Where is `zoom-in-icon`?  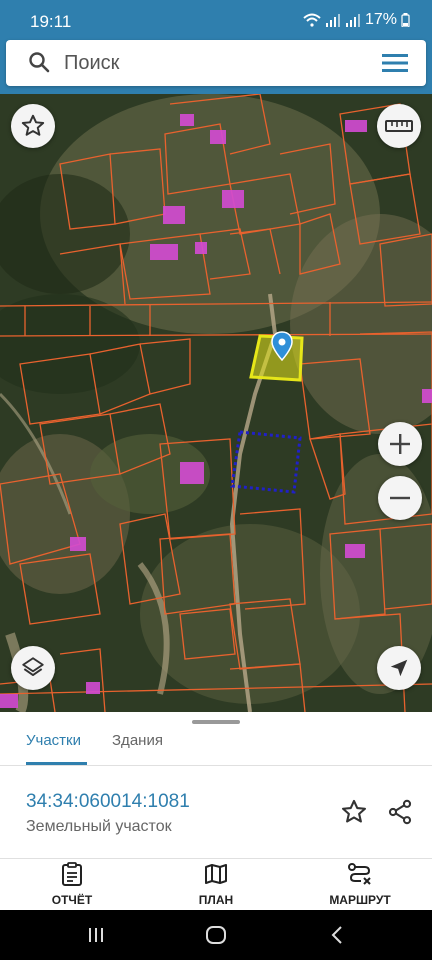 zoom-in-icon is located at coordinates (400, 444).